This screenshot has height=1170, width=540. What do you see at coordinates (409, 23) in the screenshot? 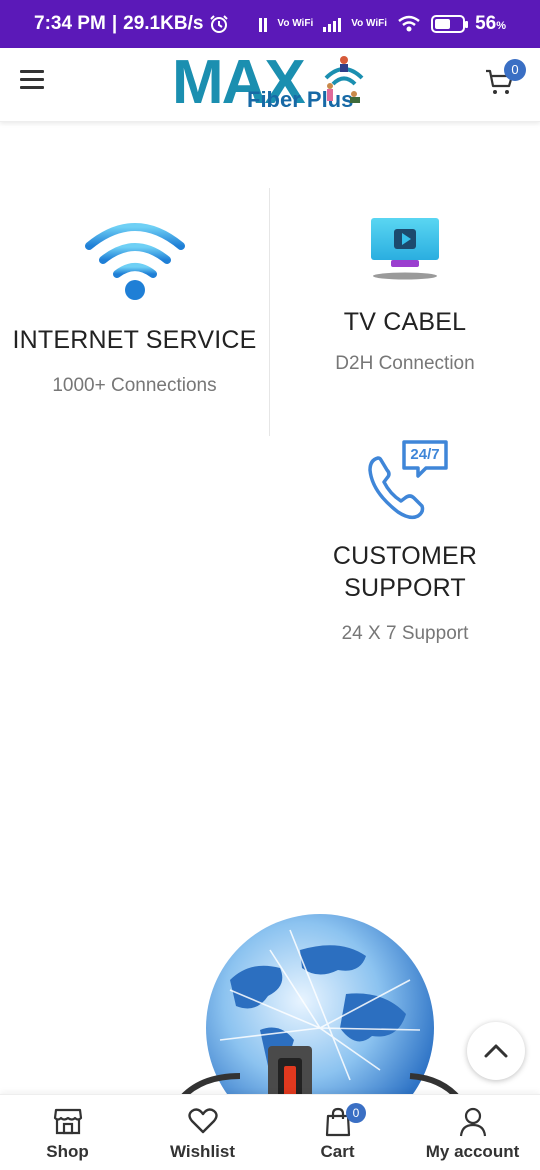
I see `wifi-status-icon` at bounding box center [409, 23].